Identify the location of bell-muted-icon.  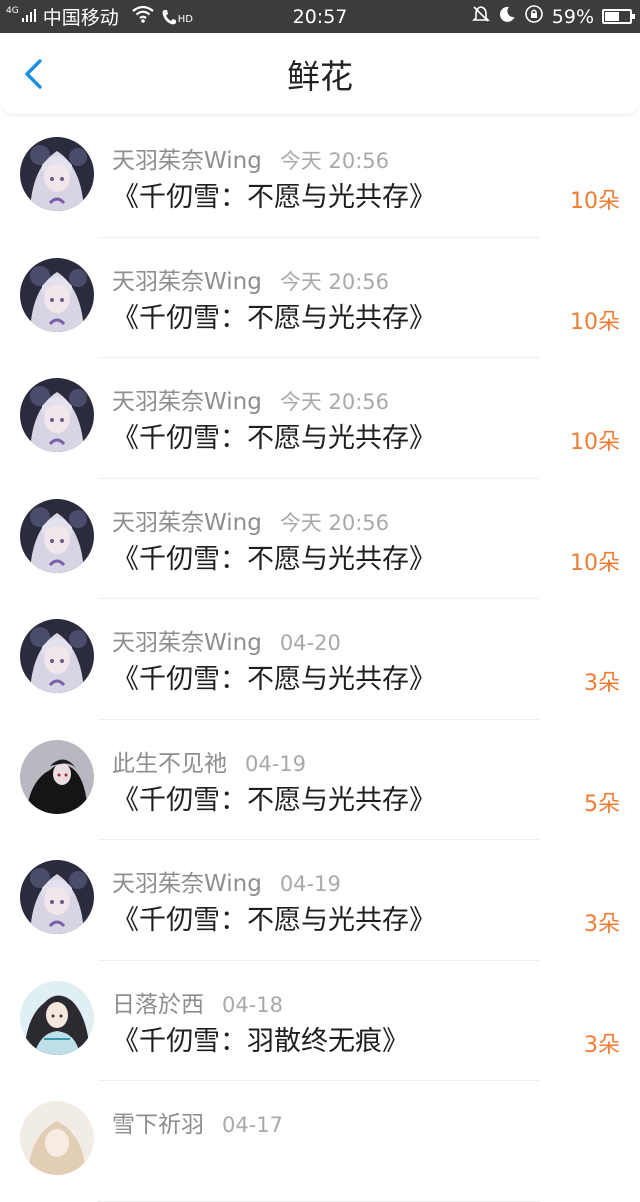
(480, 16).